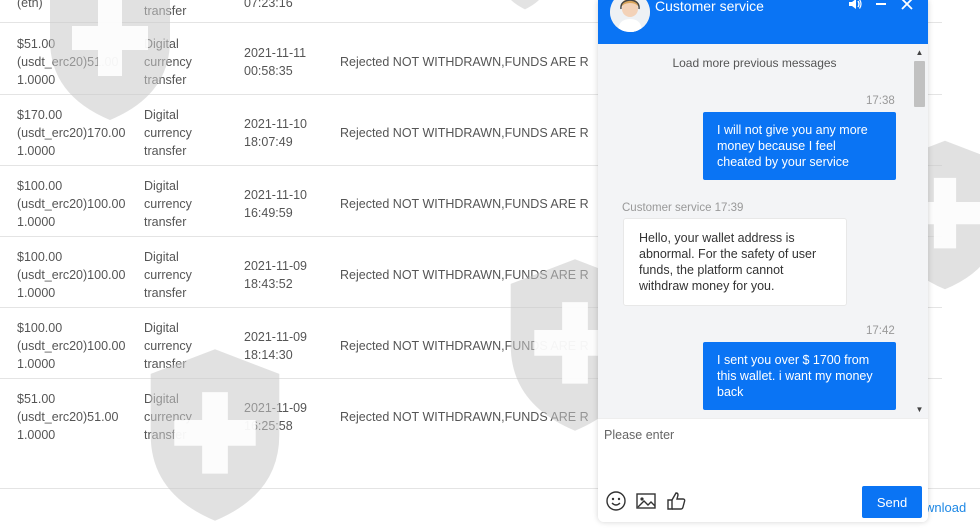  Describe the element at coordinates (881, 7) in the screenshot. I see `minimize-icon` at that location.